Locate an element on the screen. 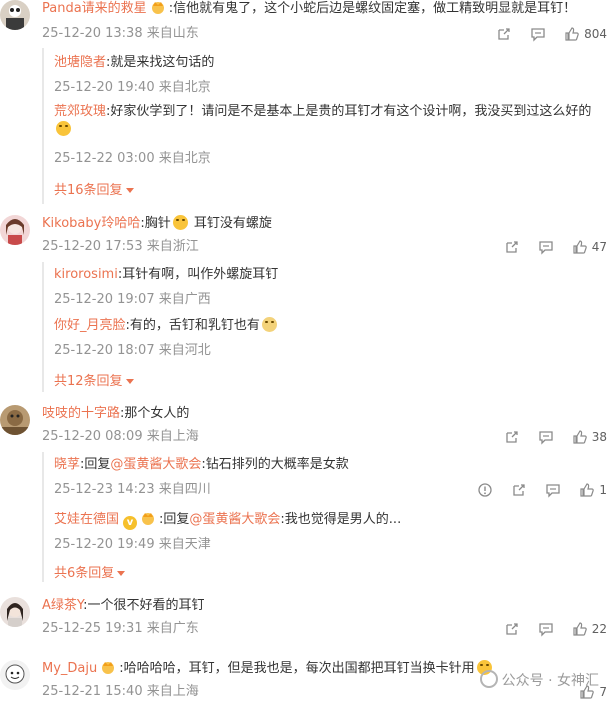 The image size is (613, 703). reply-actions: 1 is located at coordinates (533, 490).